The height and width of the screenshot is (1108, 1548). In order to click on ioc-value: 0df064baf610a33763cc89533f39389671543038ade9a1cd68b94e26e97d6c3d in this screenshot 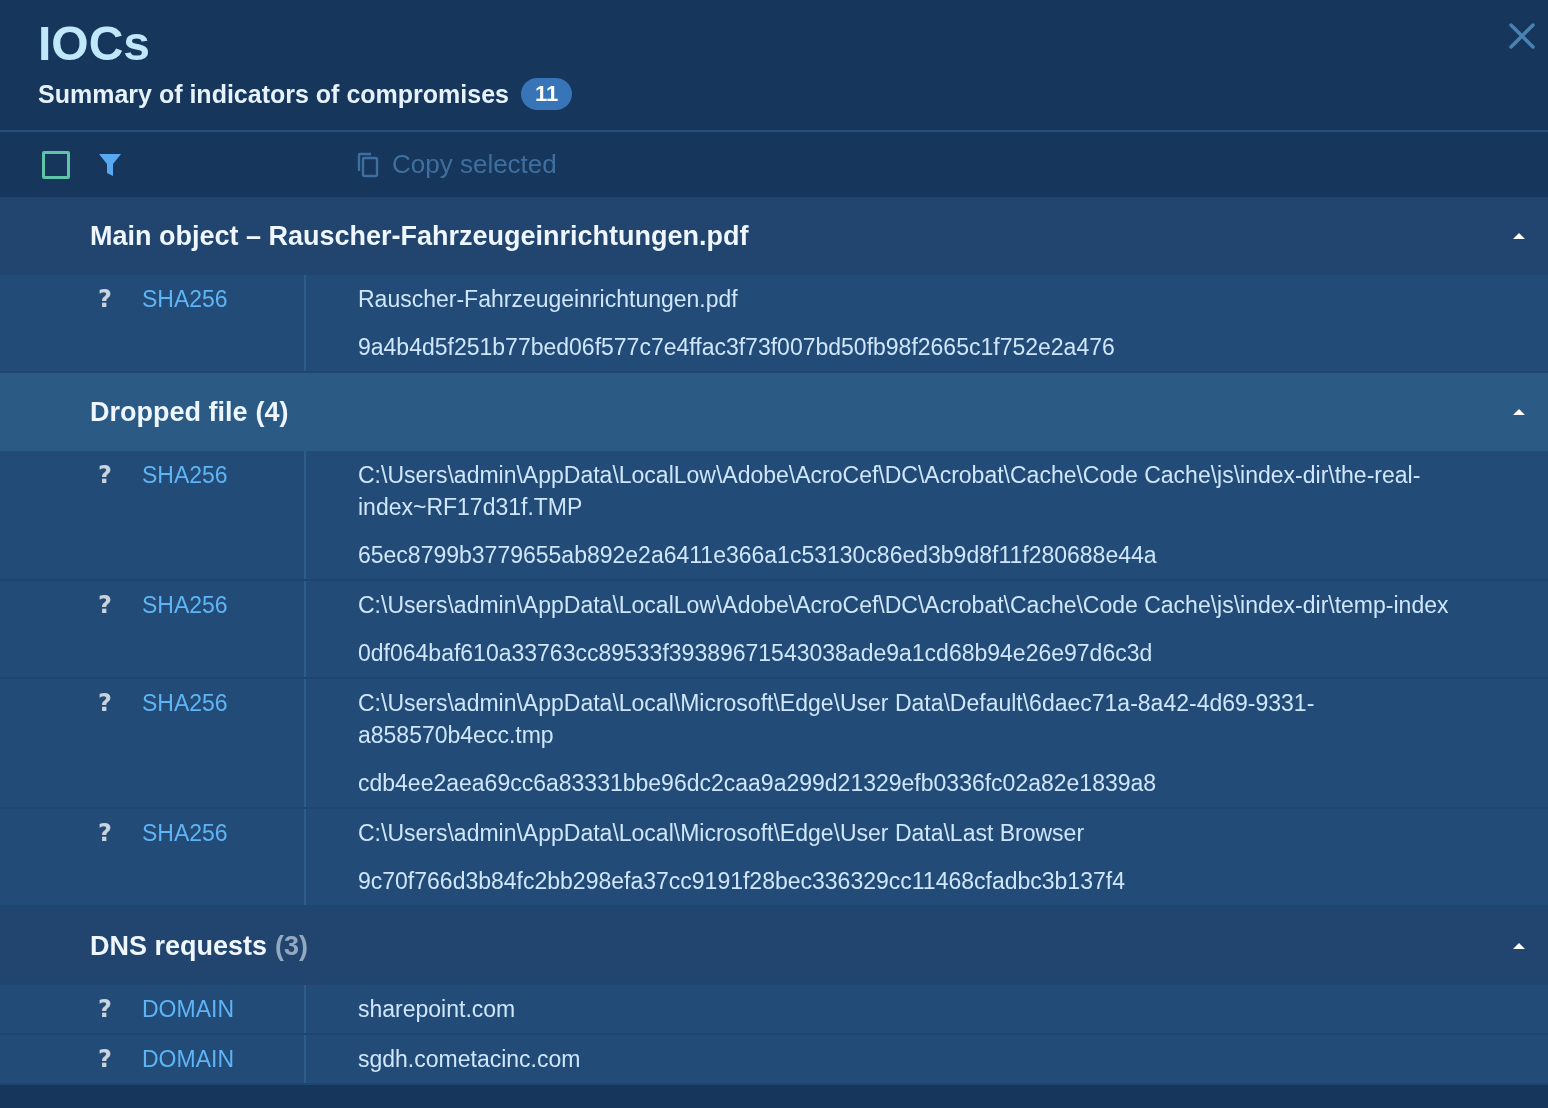, I will do `click(756, 653)`.